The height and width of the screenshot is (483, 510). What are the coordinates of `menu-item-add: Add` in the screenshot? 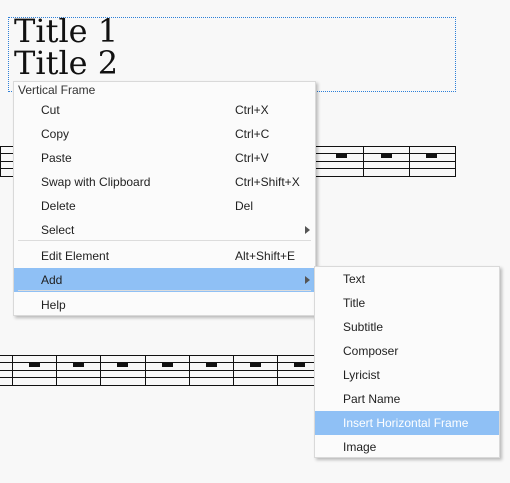 It's located at (164, 280).